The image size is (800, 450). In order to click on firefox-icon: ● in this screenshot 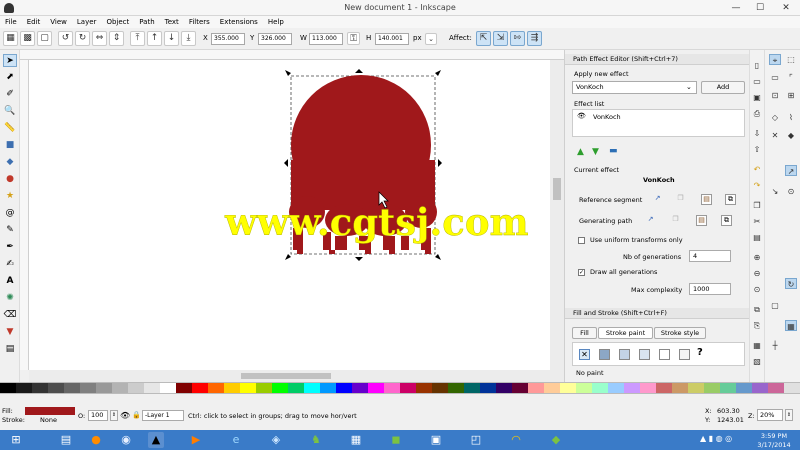, I will do `click(96, 440)`.